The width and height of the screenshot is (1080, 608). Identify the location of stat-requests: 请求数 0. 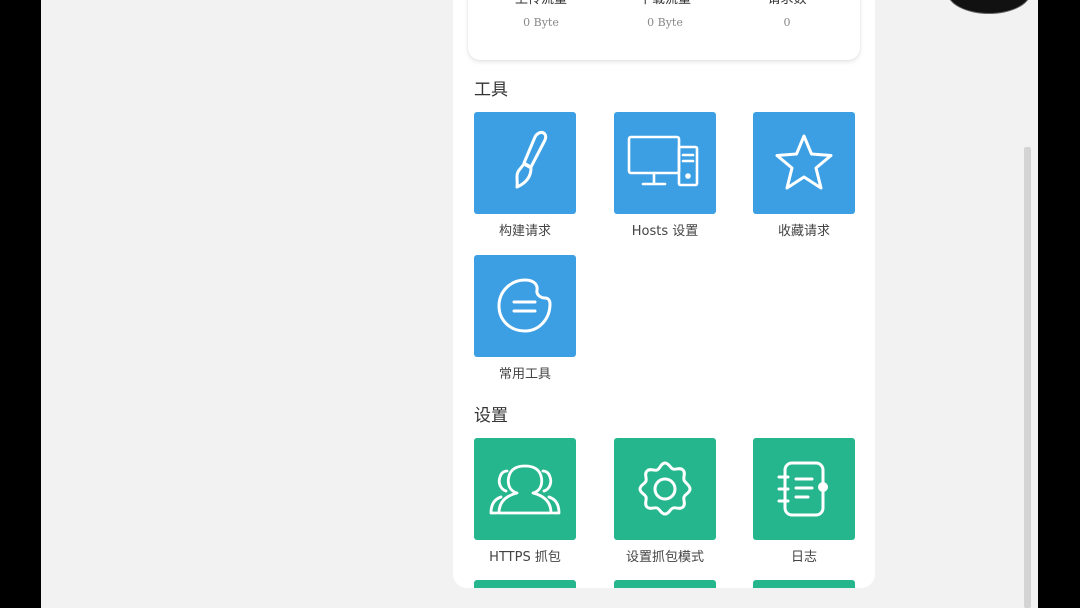
(787, 14).